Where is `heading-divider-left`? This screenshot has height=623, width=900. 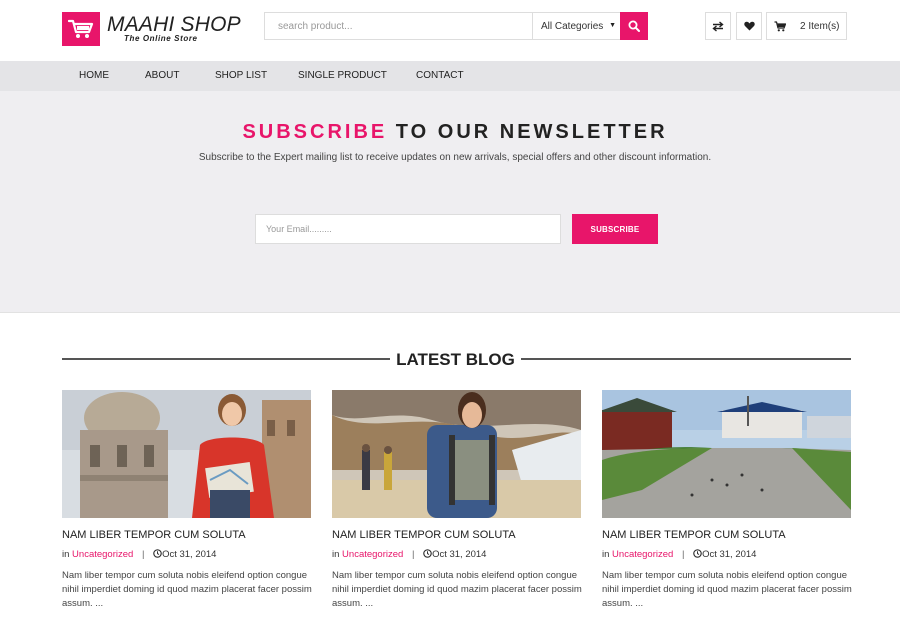 heading-divider-left is located at coordinates (226, 359).